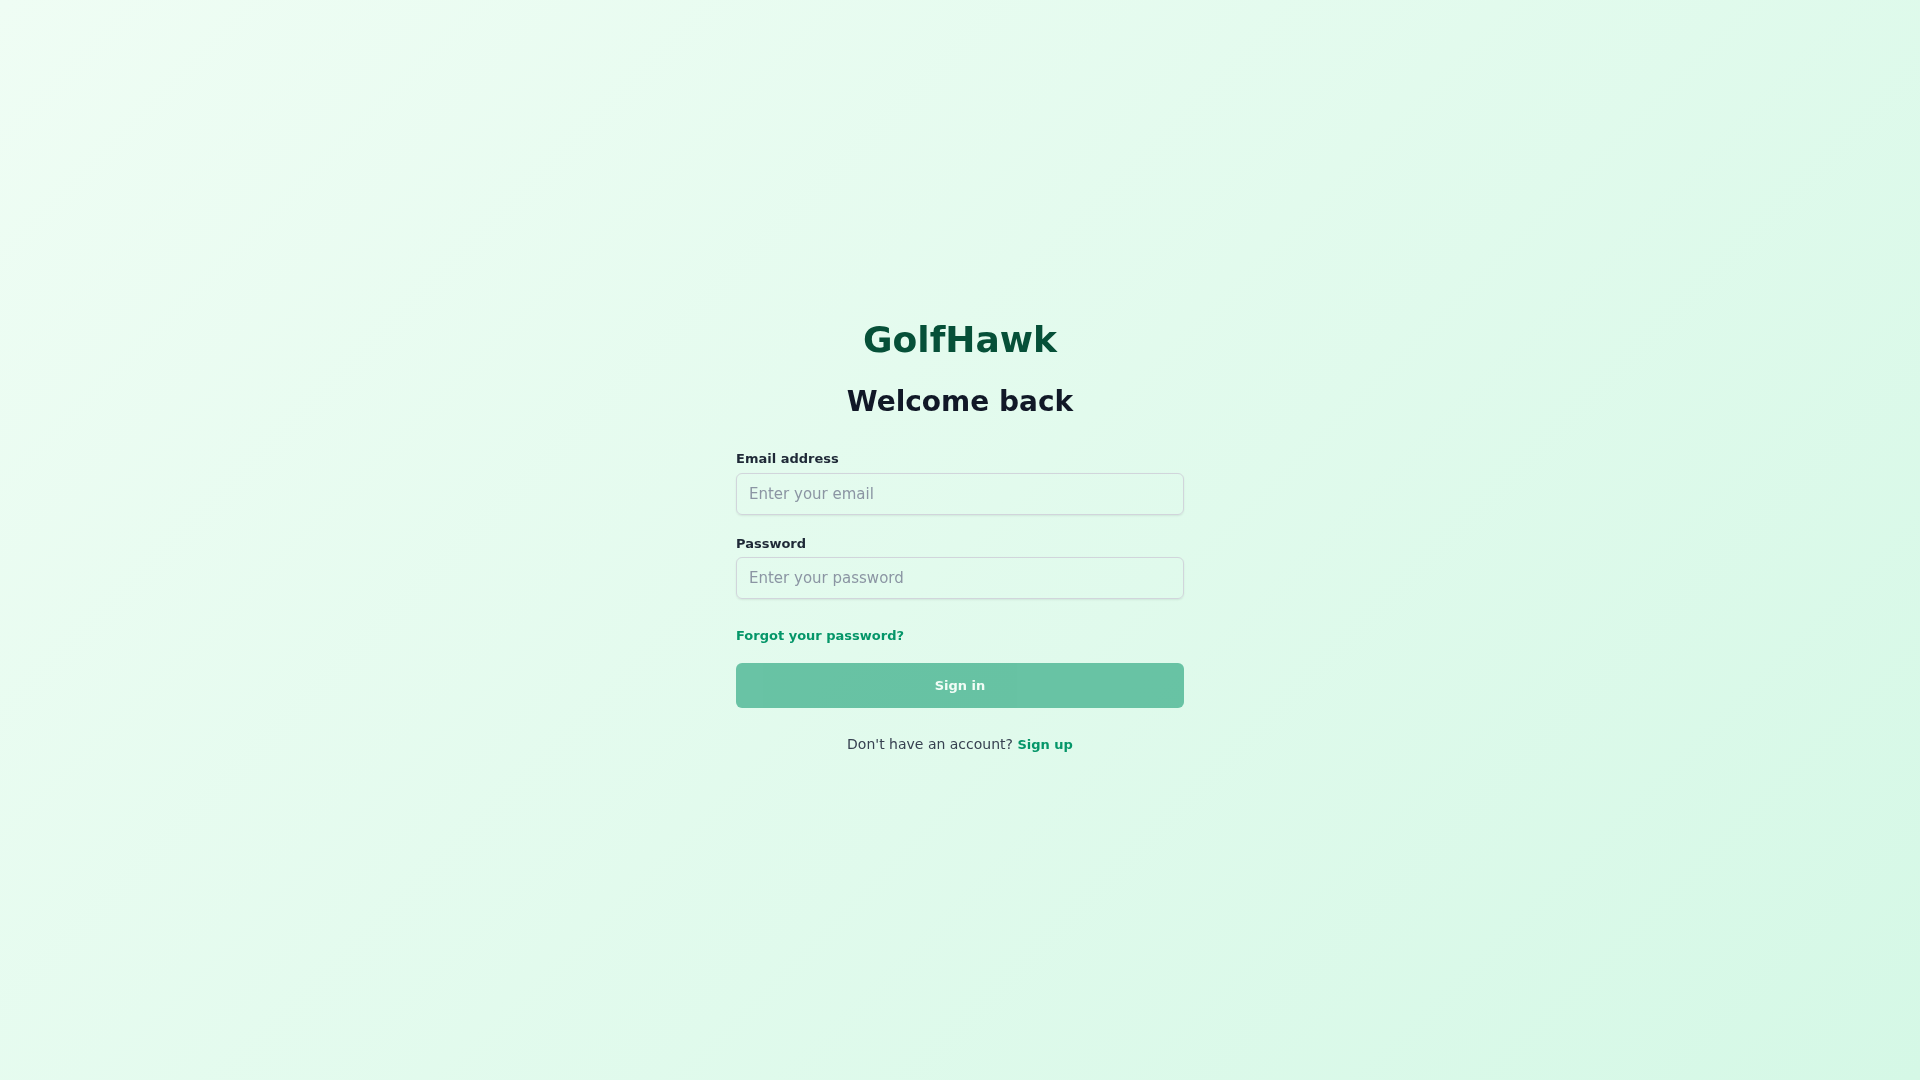  I want to click on field-label: Password, so click(771, 543).